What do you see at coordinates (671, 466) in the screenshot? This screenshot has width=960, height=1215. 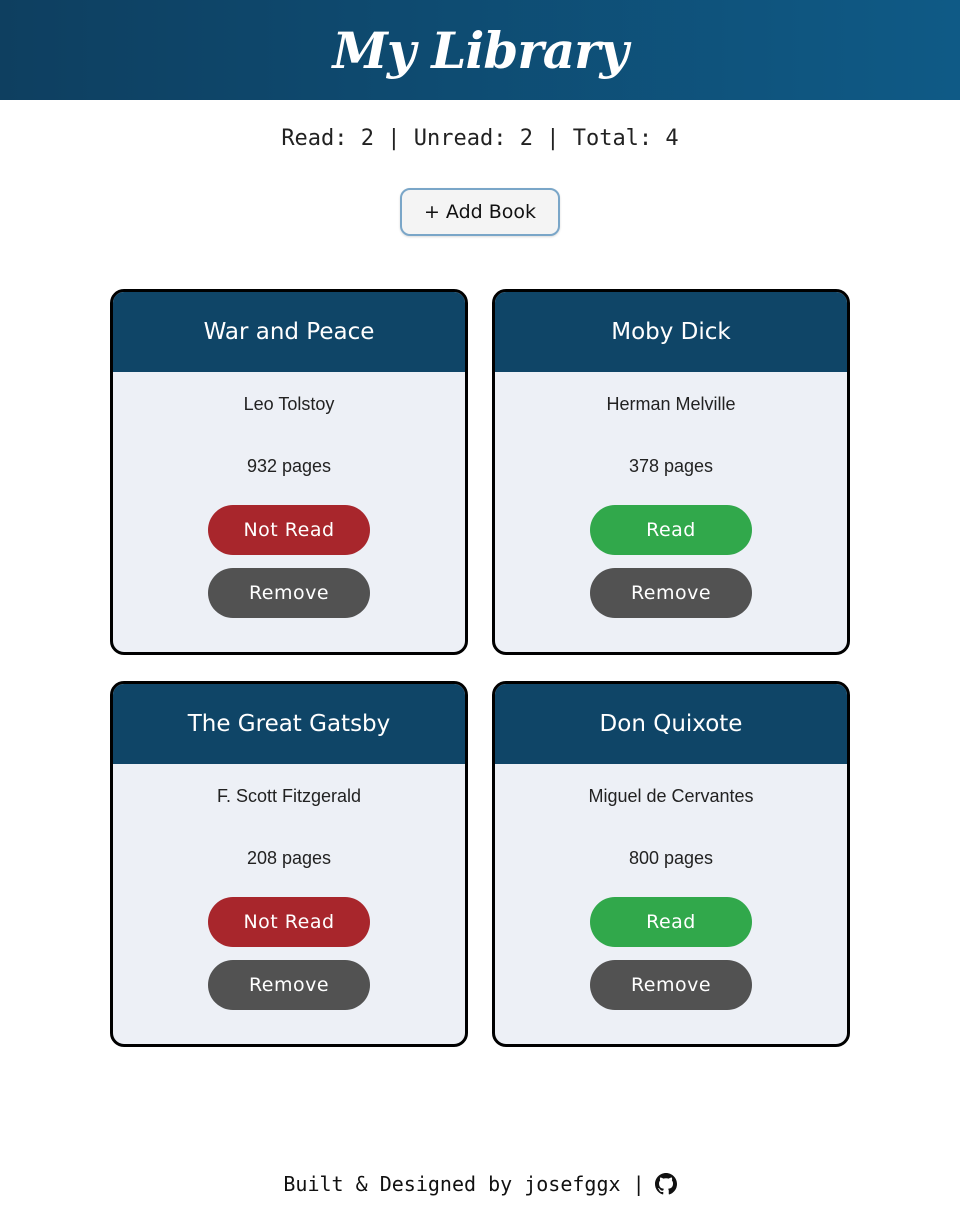 I see `book-pages: 378 pages` at bounding box center [671, 466].